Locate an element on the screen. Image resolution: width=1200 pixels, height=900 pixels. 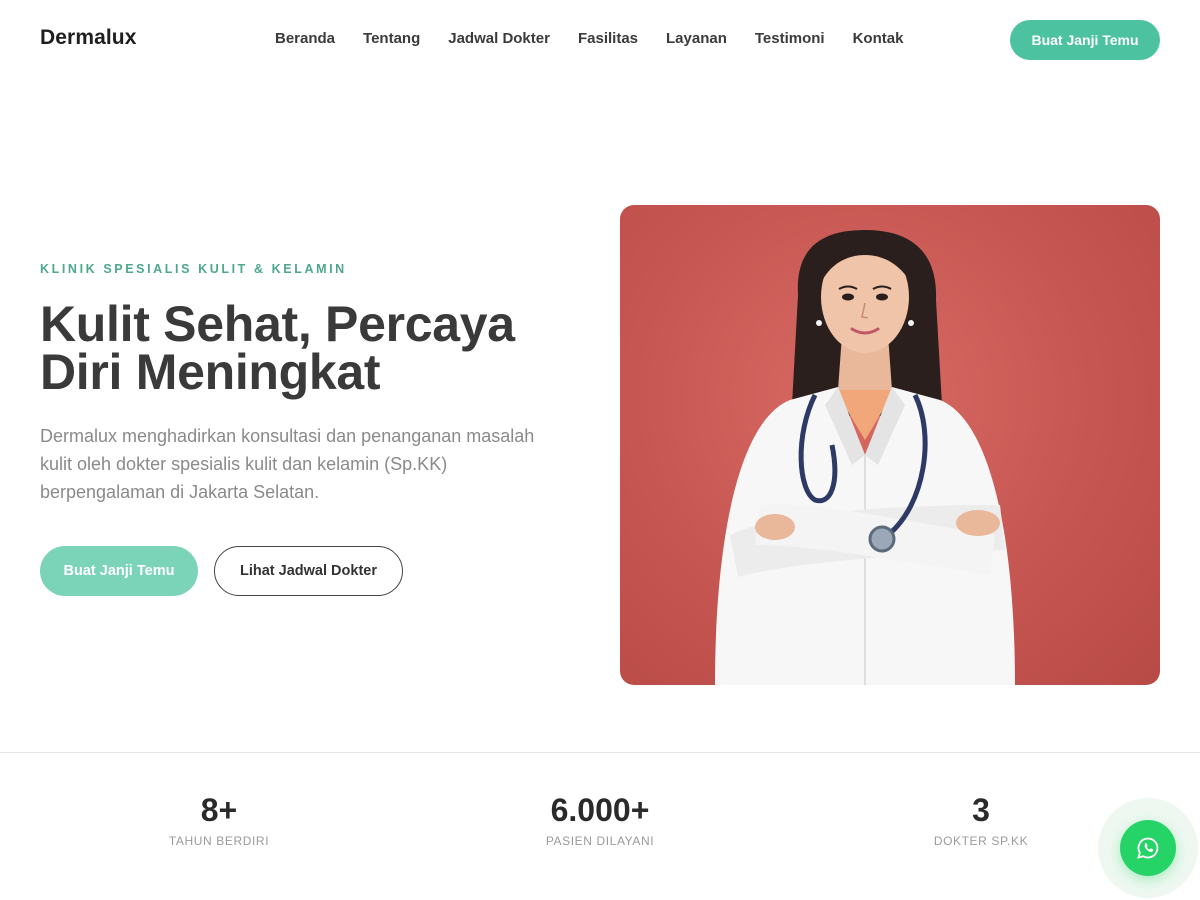
whatsapp-button is located at coordinates (1148, 848).